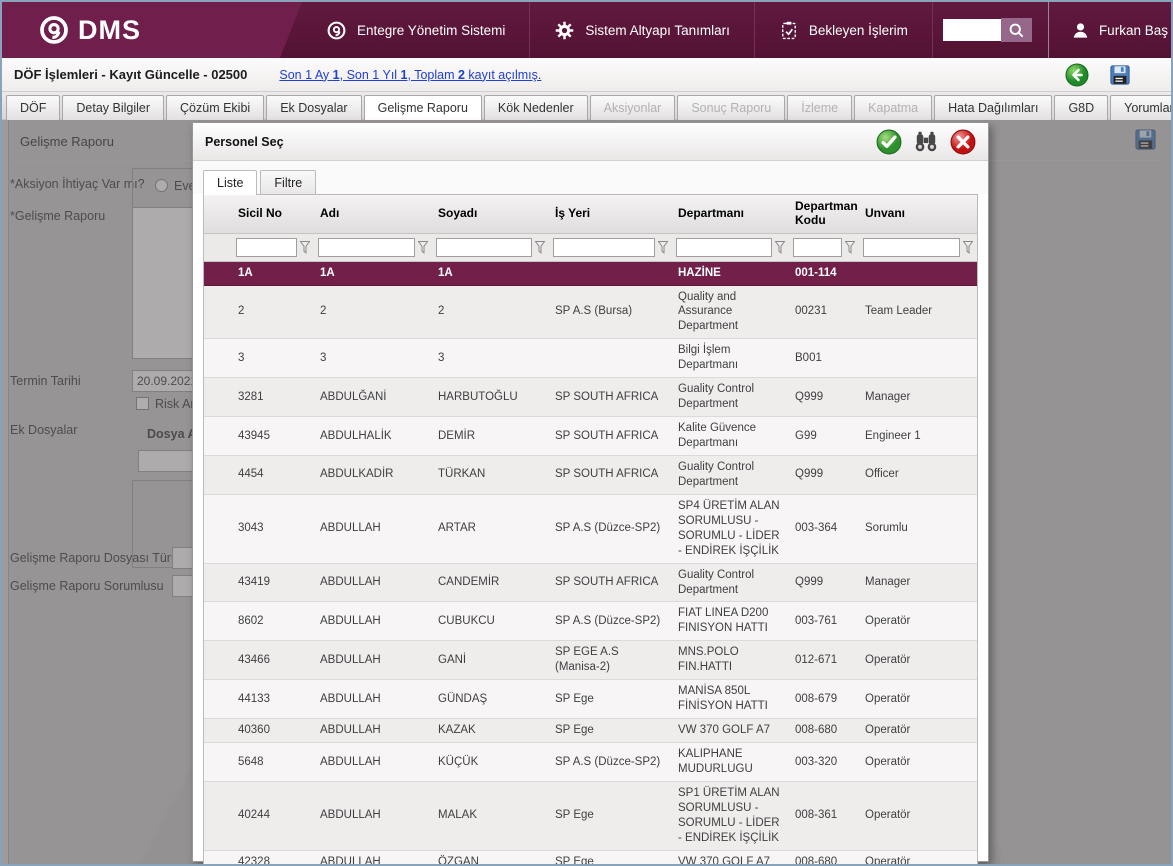  What do you see at coordinates (273, 816) in the screenshot?
I see `cell: 40244` at bounding box center [273, 816].